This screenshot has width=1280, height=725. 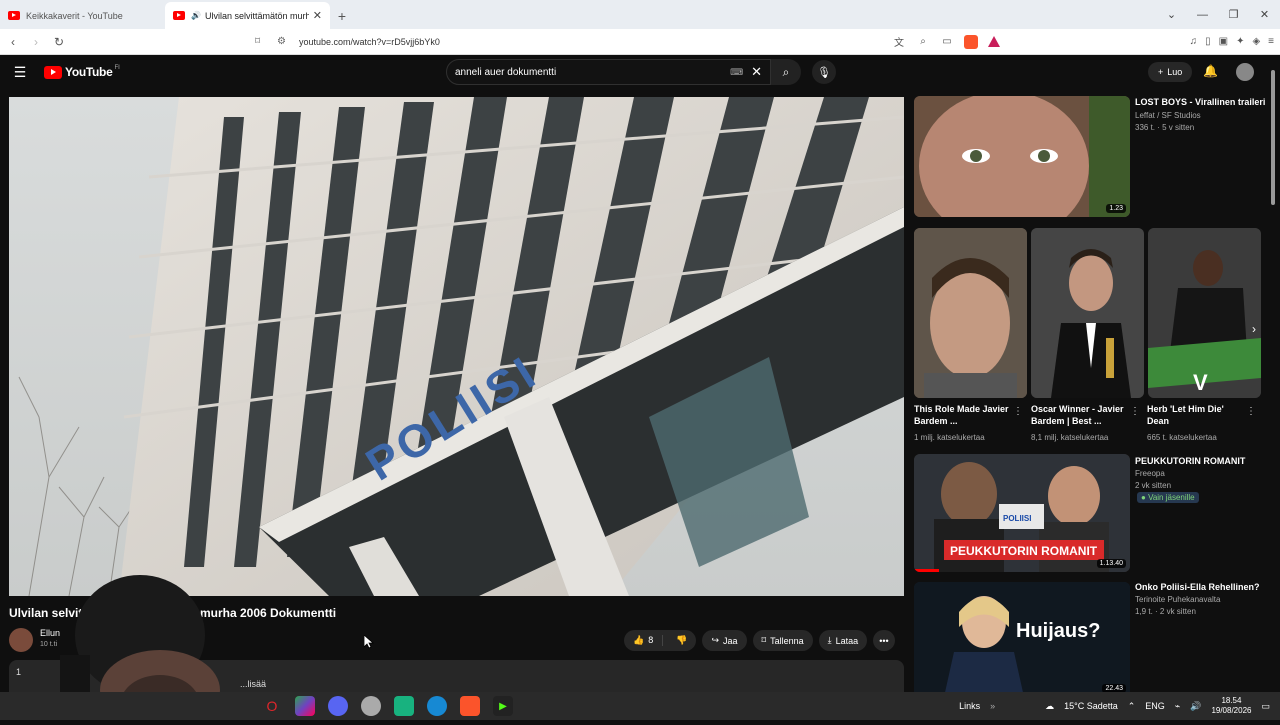 What do you see at coordinates (503, 706) in the screenshot?
I see `kick-icon: ▶` at bounding box center [503, 706].